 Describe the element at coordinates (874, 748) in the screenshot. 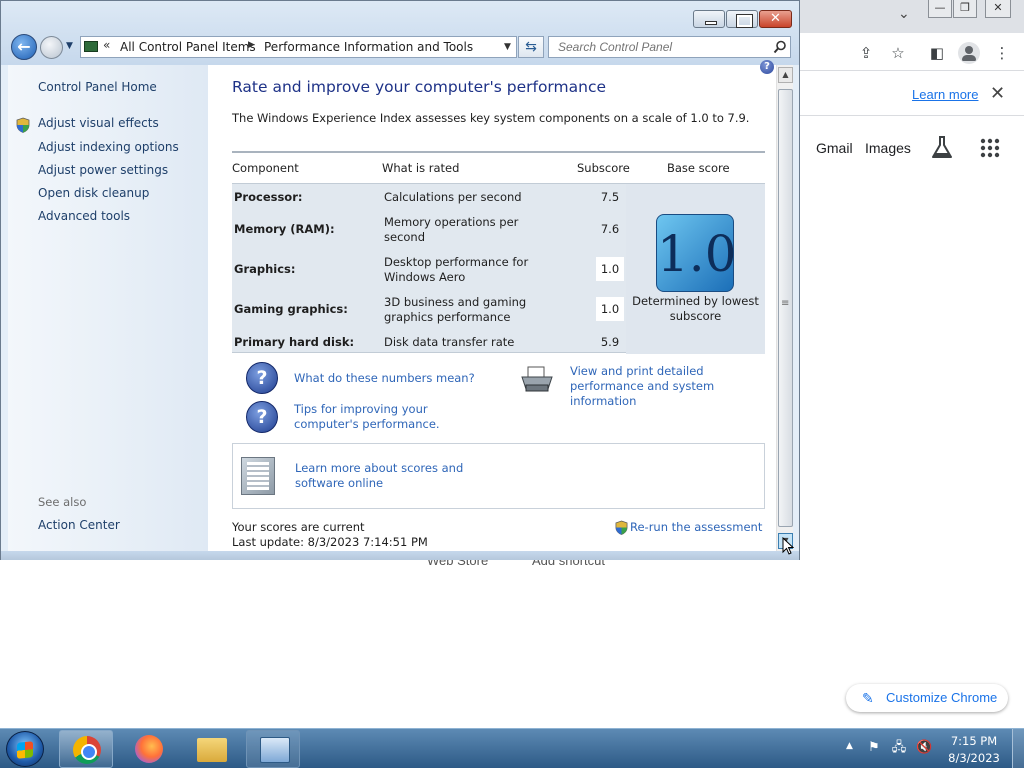

I see `action-center-flag-icon: ⚑` at that location.